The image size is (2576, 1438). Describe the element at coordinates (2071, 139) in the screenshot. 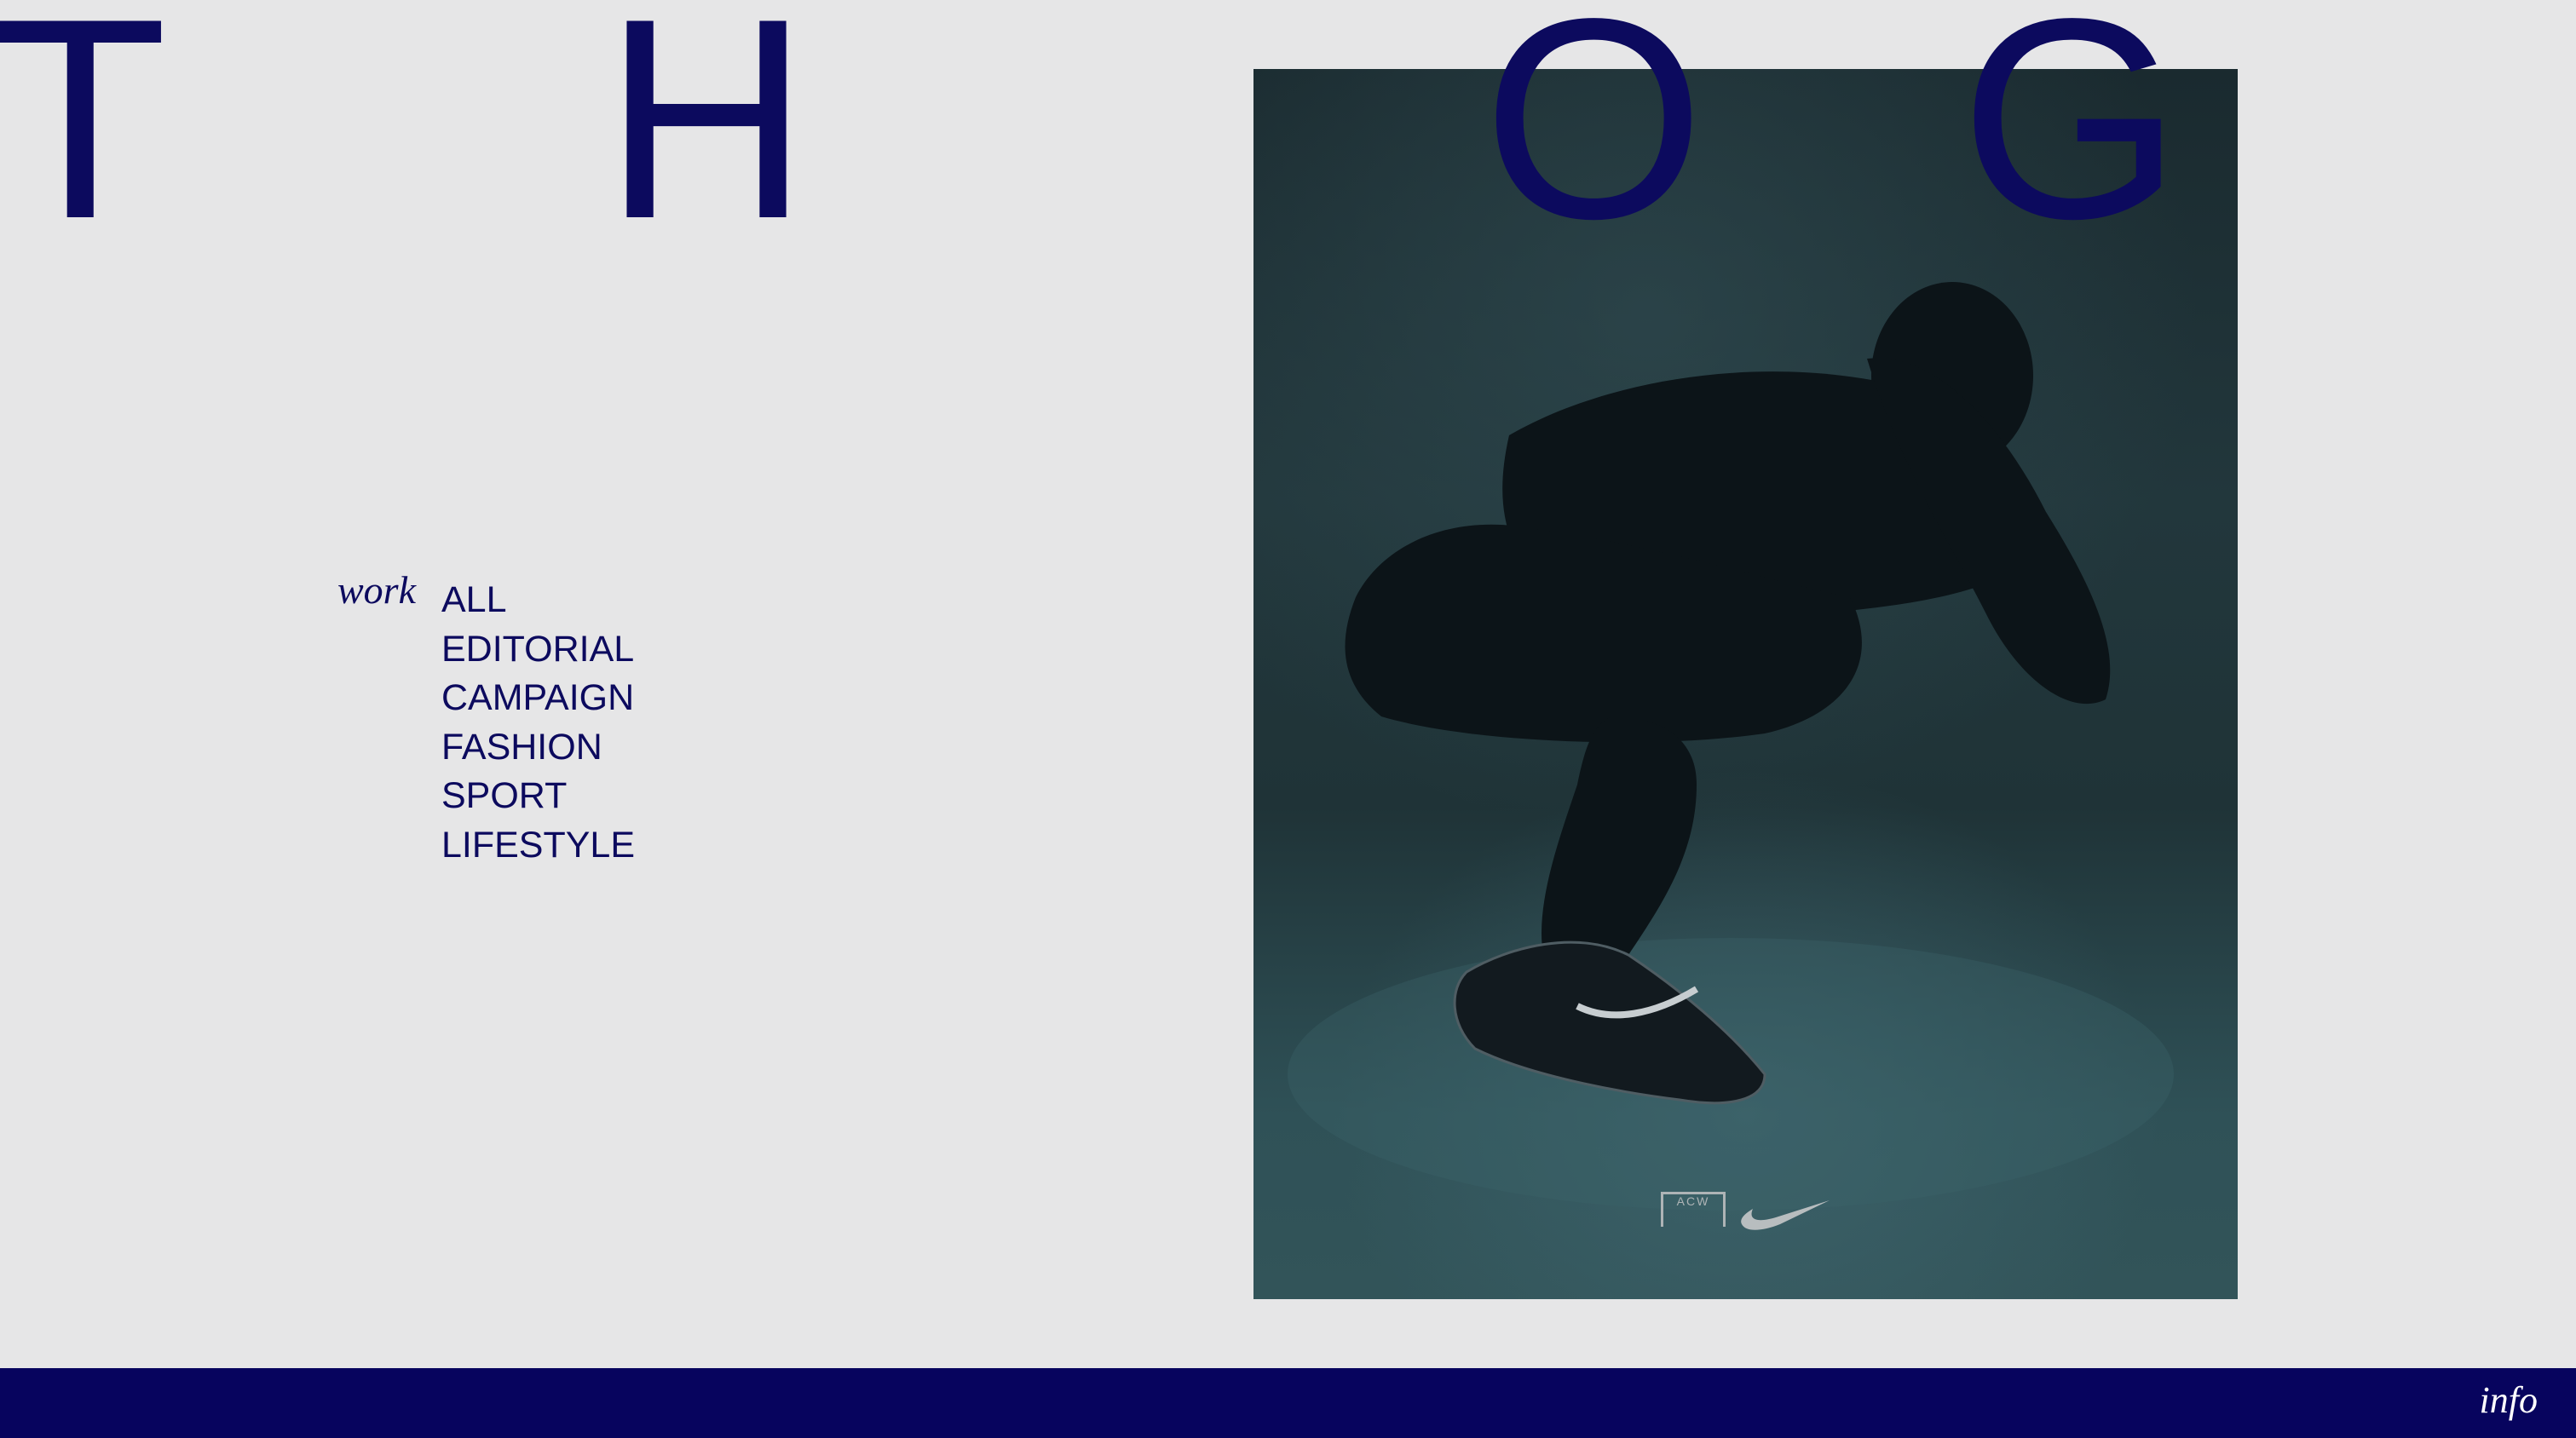

I see `logo-letter-g: G` at that location.